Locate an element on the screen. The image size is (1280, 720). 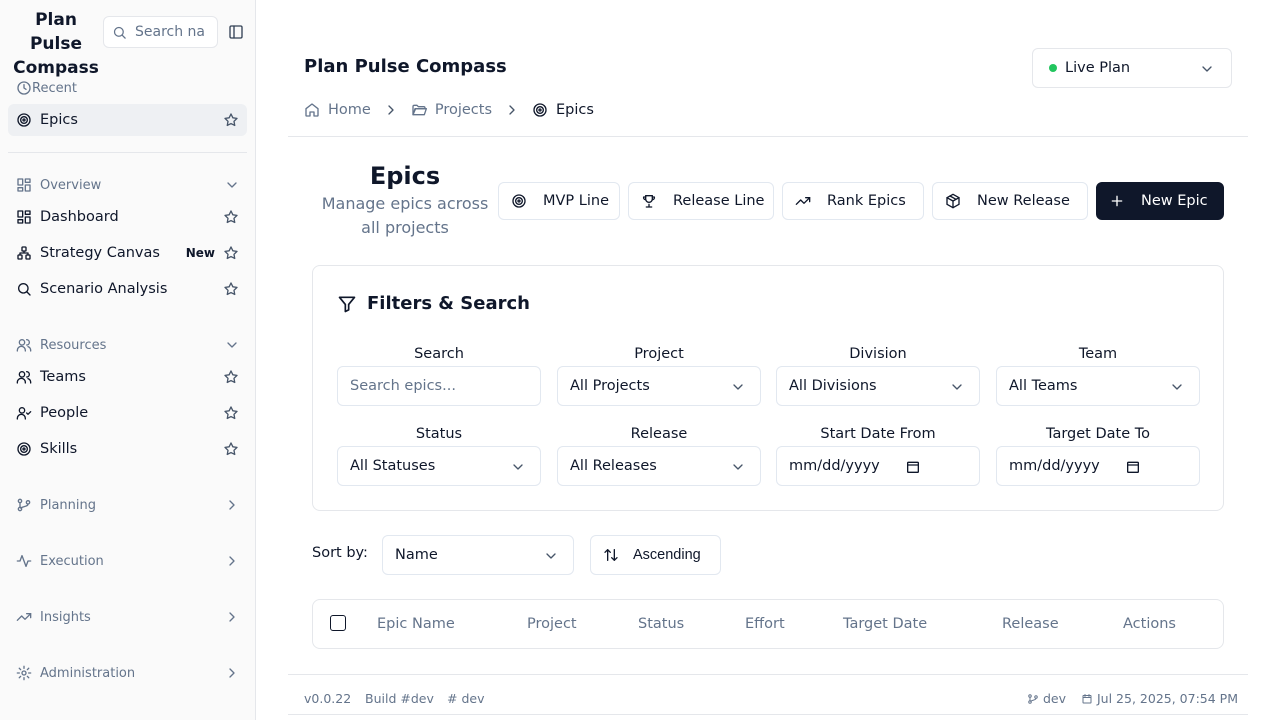
footer-branch-label: dev is located at coordinates (1055, 698).